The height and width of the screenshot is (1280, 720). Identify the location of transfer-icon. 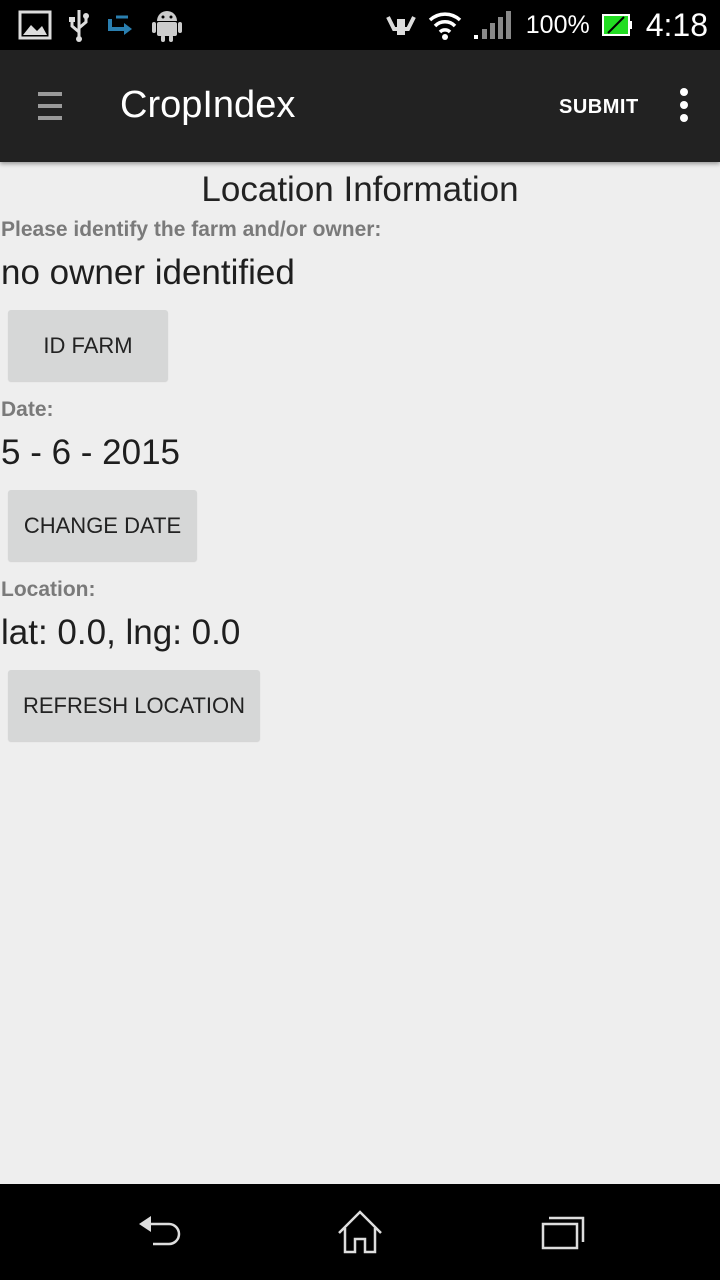
(121, 25).